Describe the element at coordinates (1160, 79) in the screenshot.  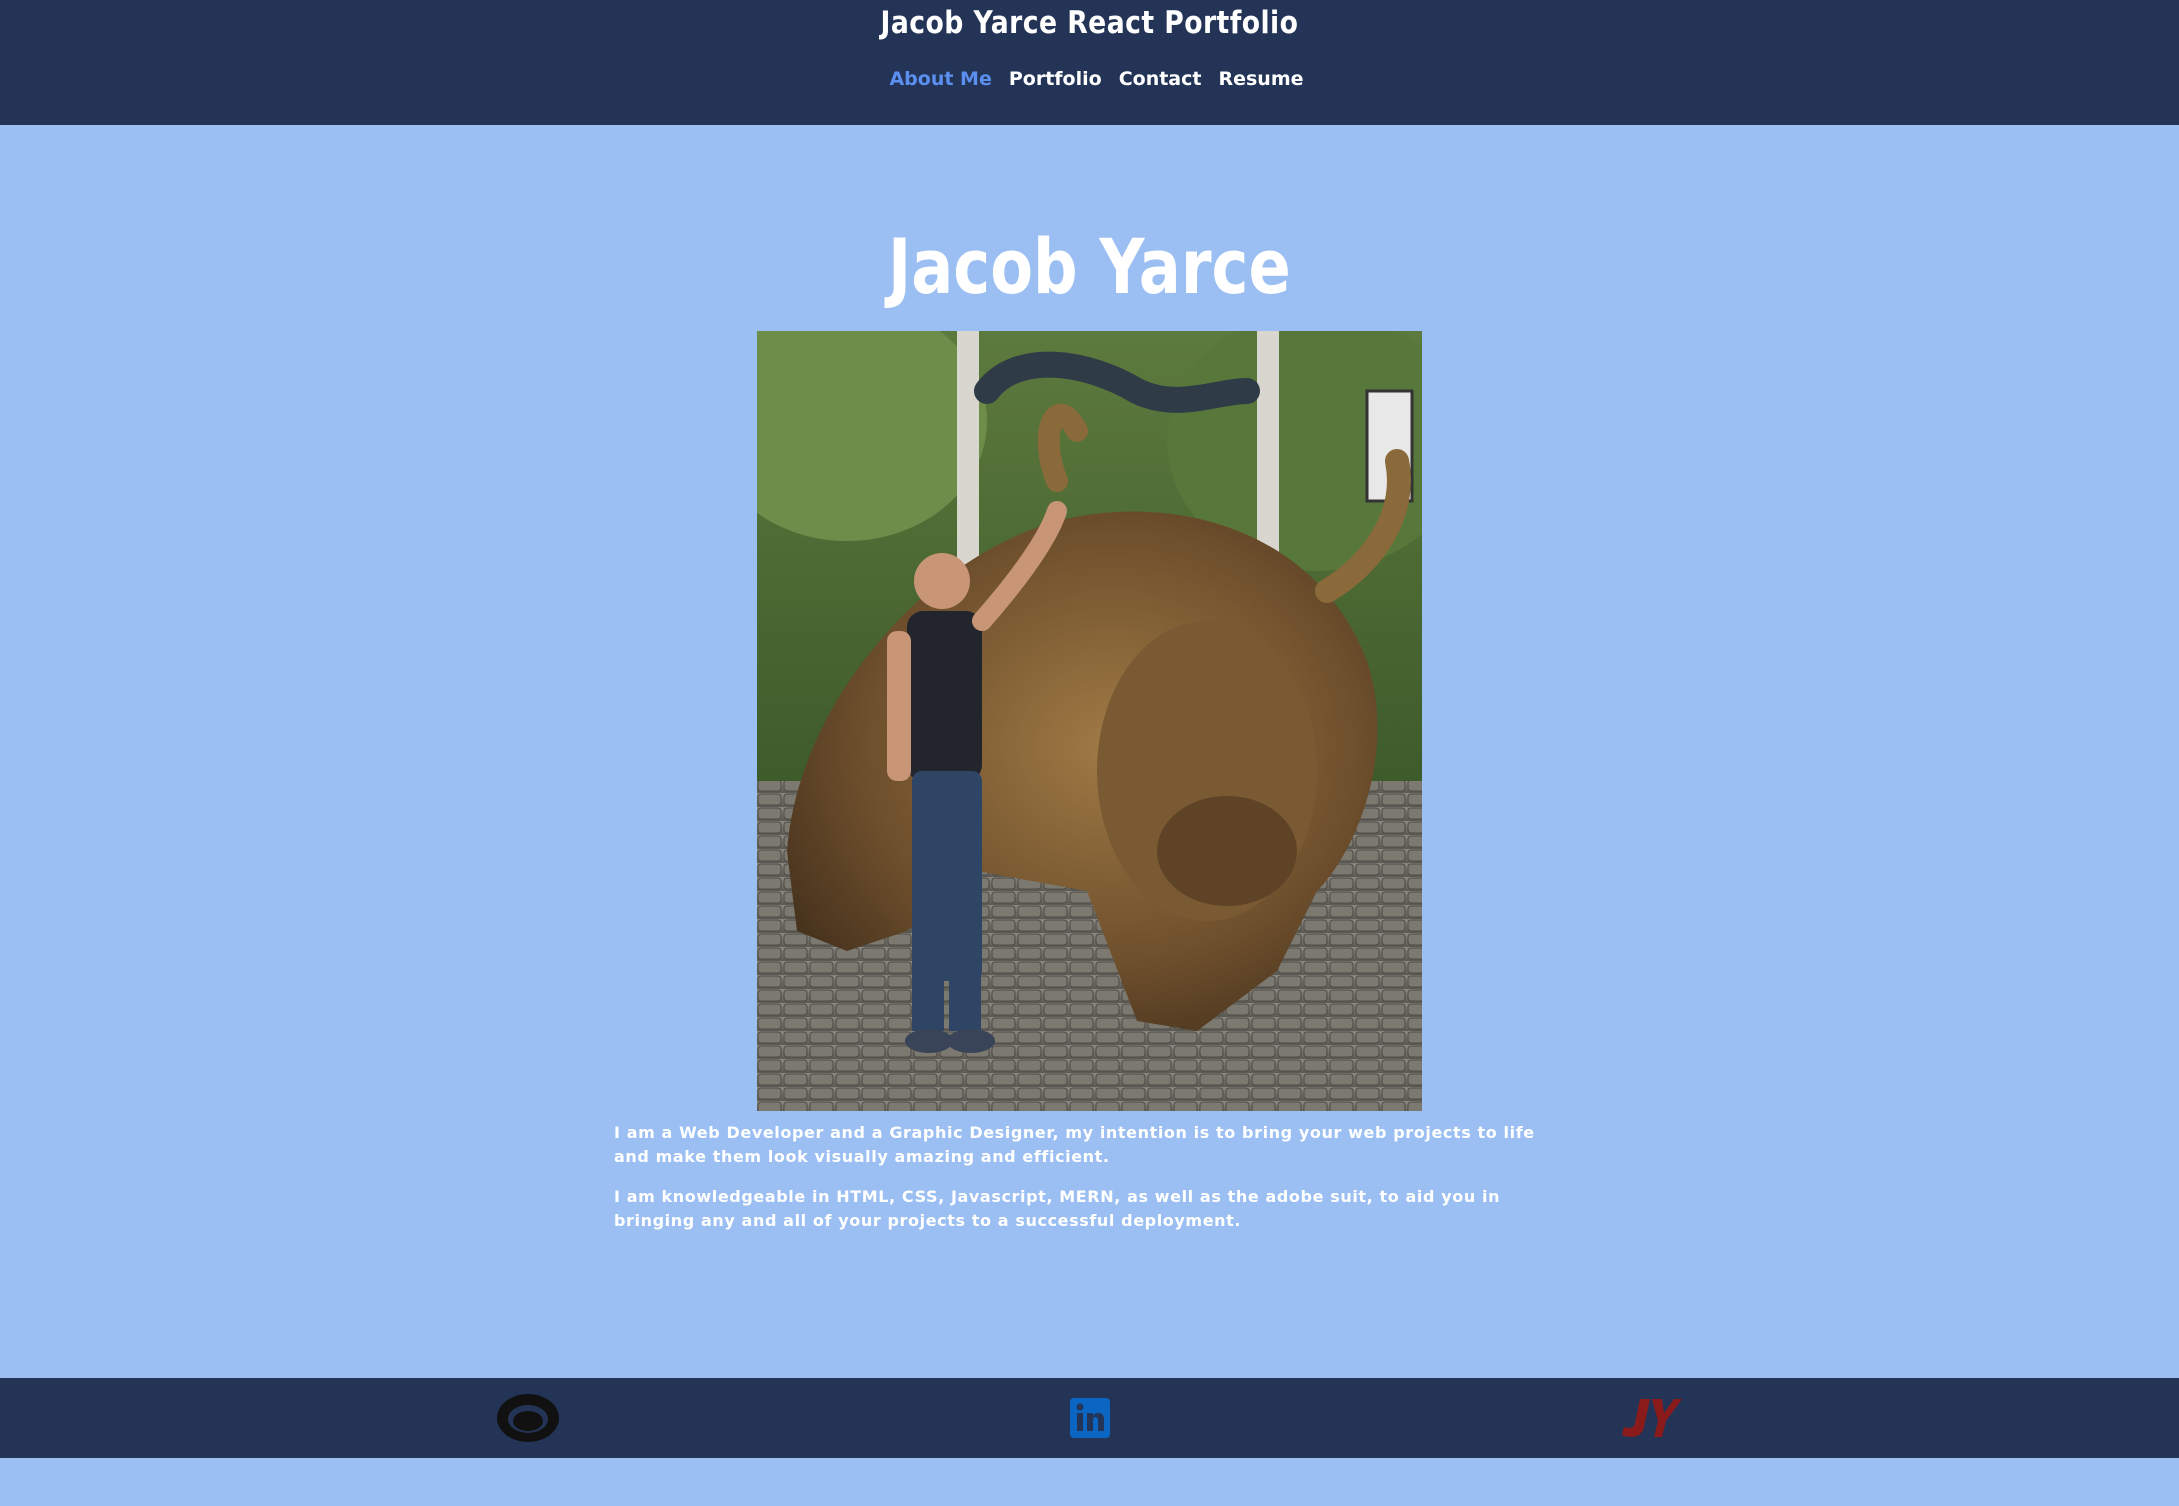
I see `nav-item-contact: Contact` at that location.